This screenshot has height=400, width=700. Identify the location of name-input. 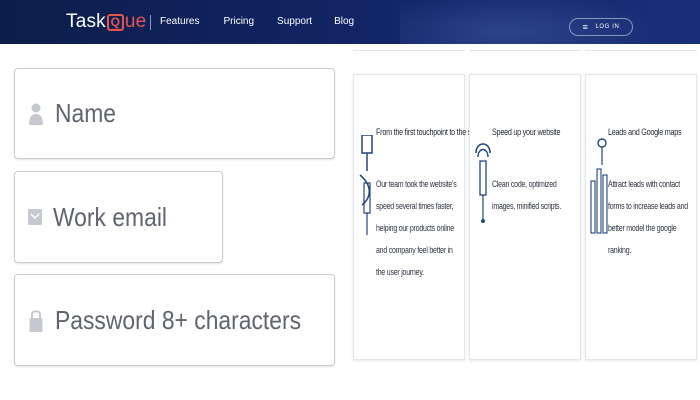
(177, 113).